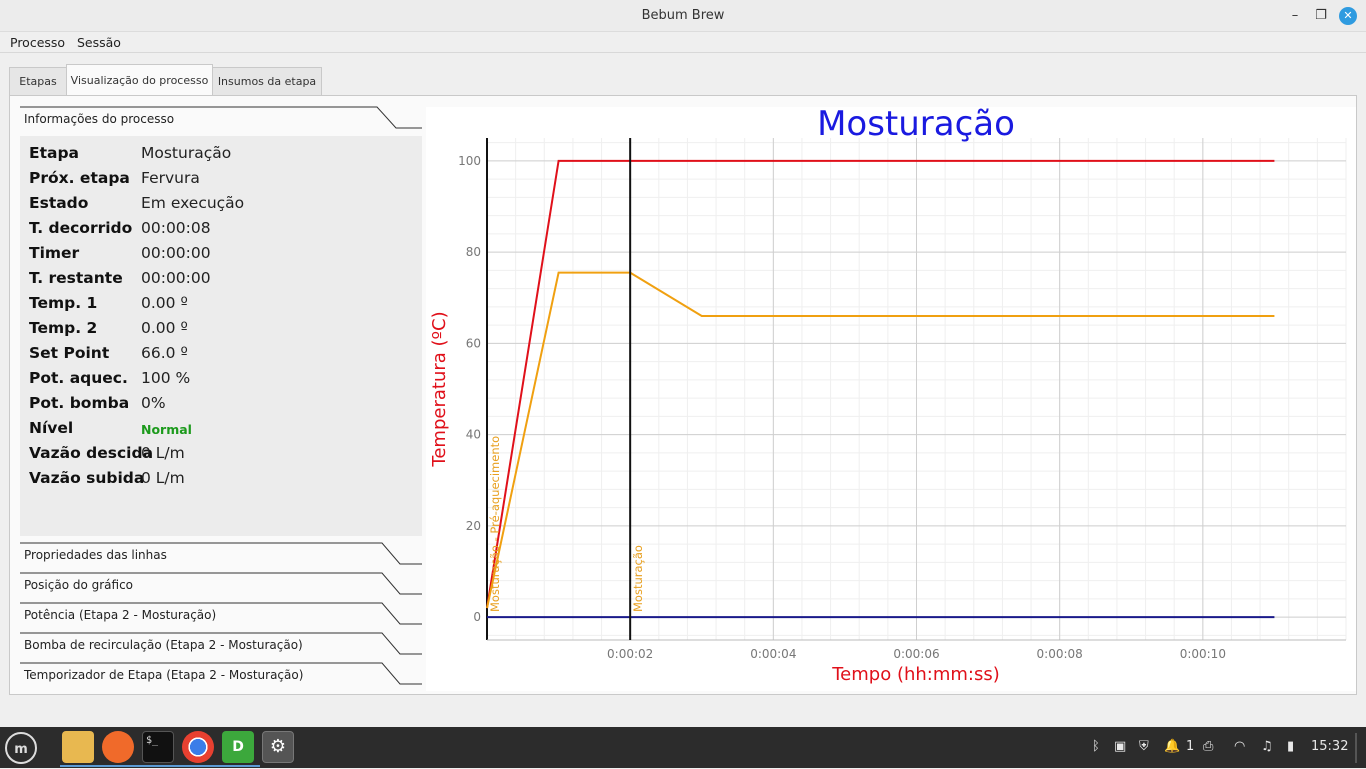 Image resolution: width=1366 pixels, height=769 pixels. Describe the element at coordinates (495, 524) in the screenshot. I see `marker-label: Mosturação - Pré-aquecimento` at that location.